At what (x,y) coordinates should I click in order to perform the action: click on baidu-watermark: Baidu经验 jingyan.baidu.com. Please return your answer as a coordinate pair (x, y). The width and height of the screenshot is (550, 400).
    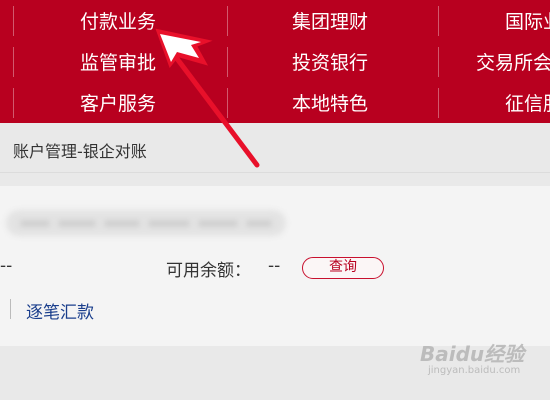
    Looking at the image, I should click on (472, 357).